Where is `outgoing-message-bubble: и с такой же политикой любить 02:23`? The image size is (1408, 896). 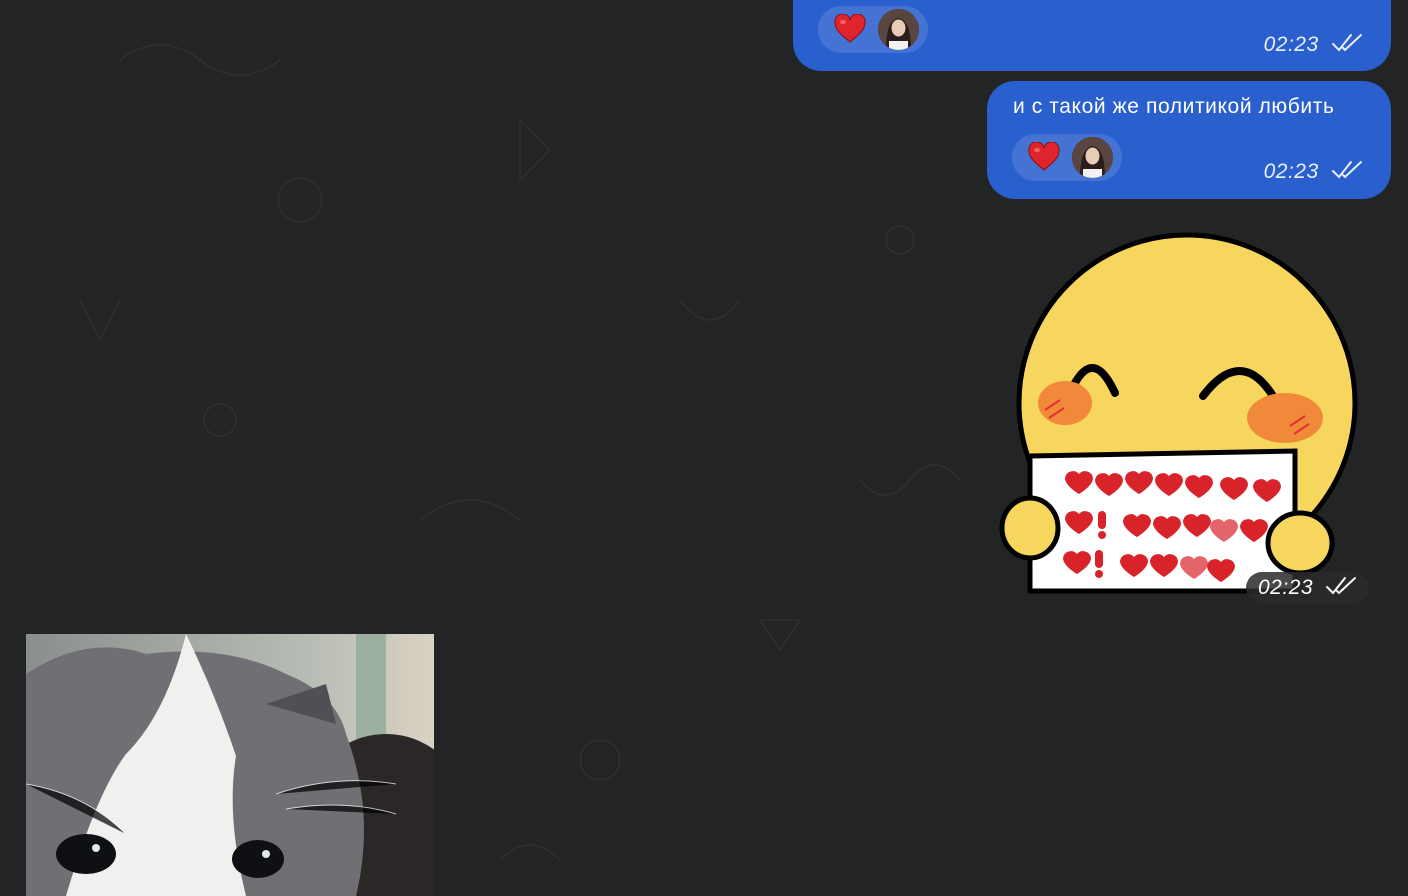 outgoing-message-bubble: и с такой же политикой любить 02:23 is located at coordinates (1189, 140).